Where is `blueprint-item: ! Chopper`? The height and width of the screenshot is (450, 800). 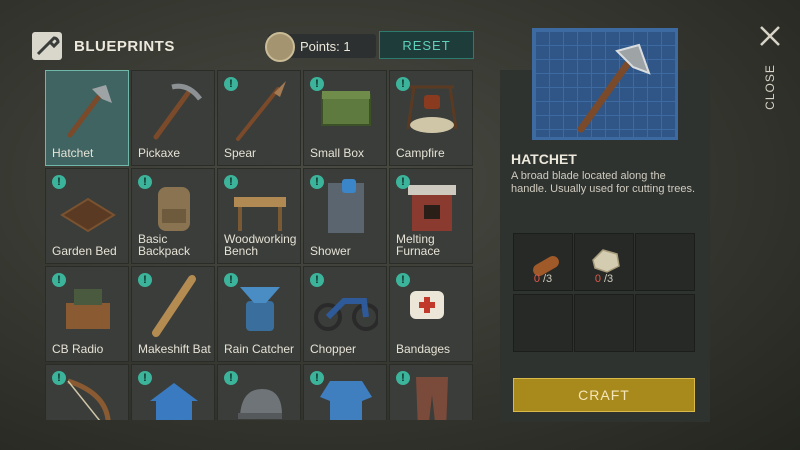 blueprint-item: ! Chopper is located at coordinates (345, 314).